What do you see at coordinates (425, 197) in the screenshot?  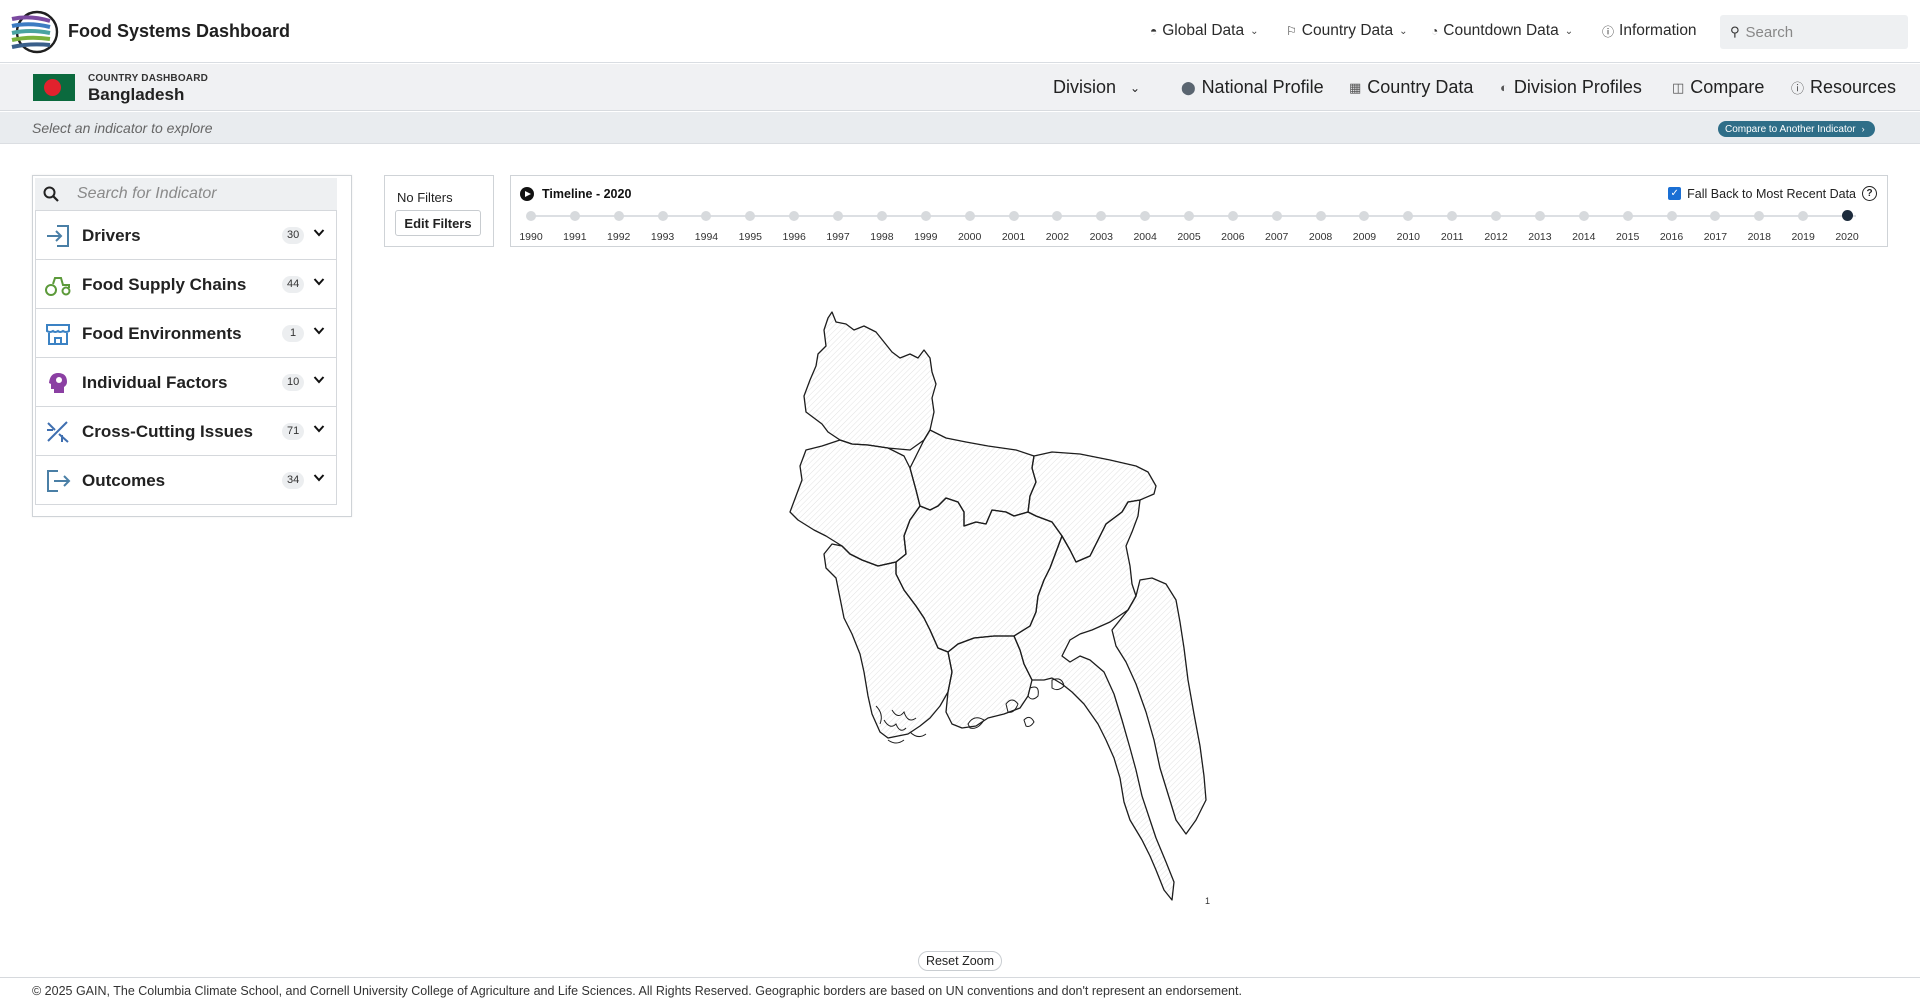 I see `filters-status: No Filters` at bounding box center [425, 197].